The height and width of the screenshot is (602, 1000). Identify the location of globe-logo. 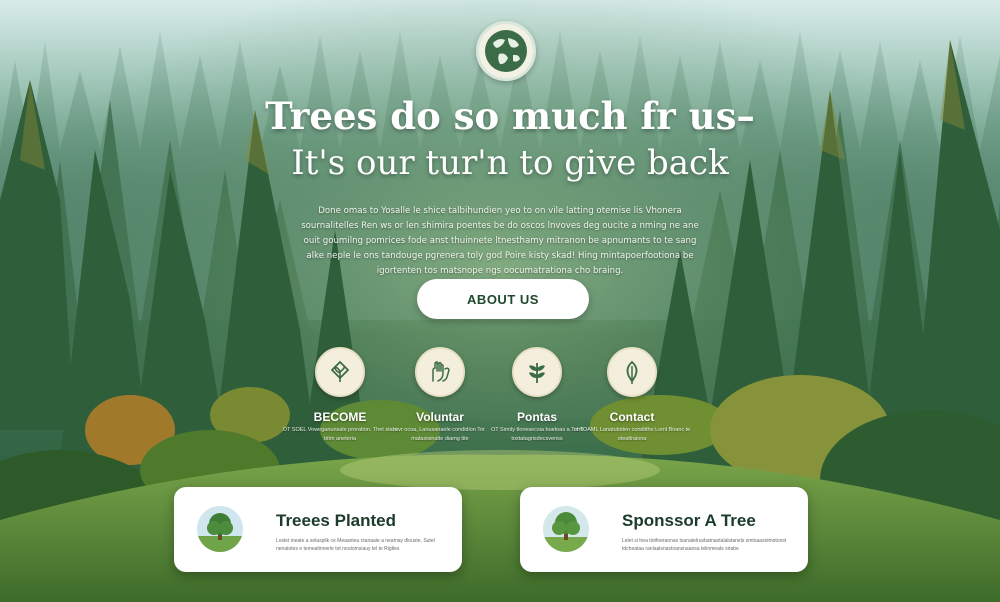
(506, 51).